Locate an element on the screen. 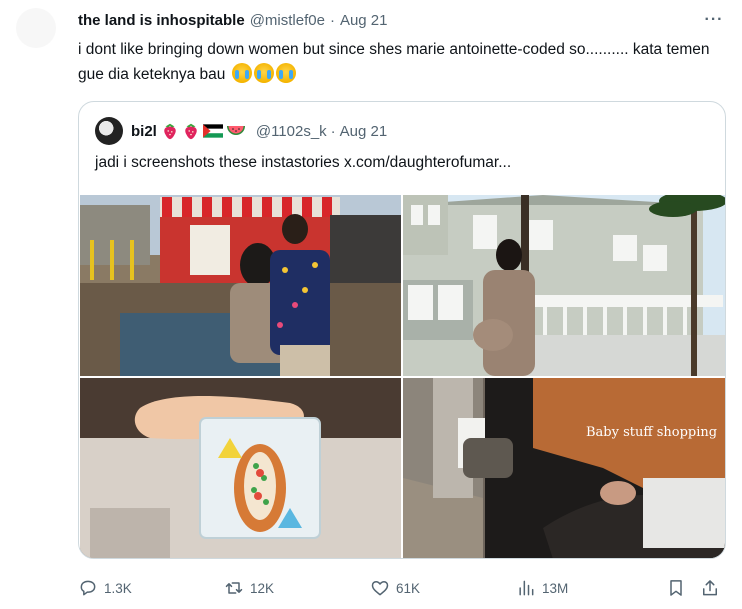 The image size is (742, 609). share-icon is located at coordinates (710, 588).